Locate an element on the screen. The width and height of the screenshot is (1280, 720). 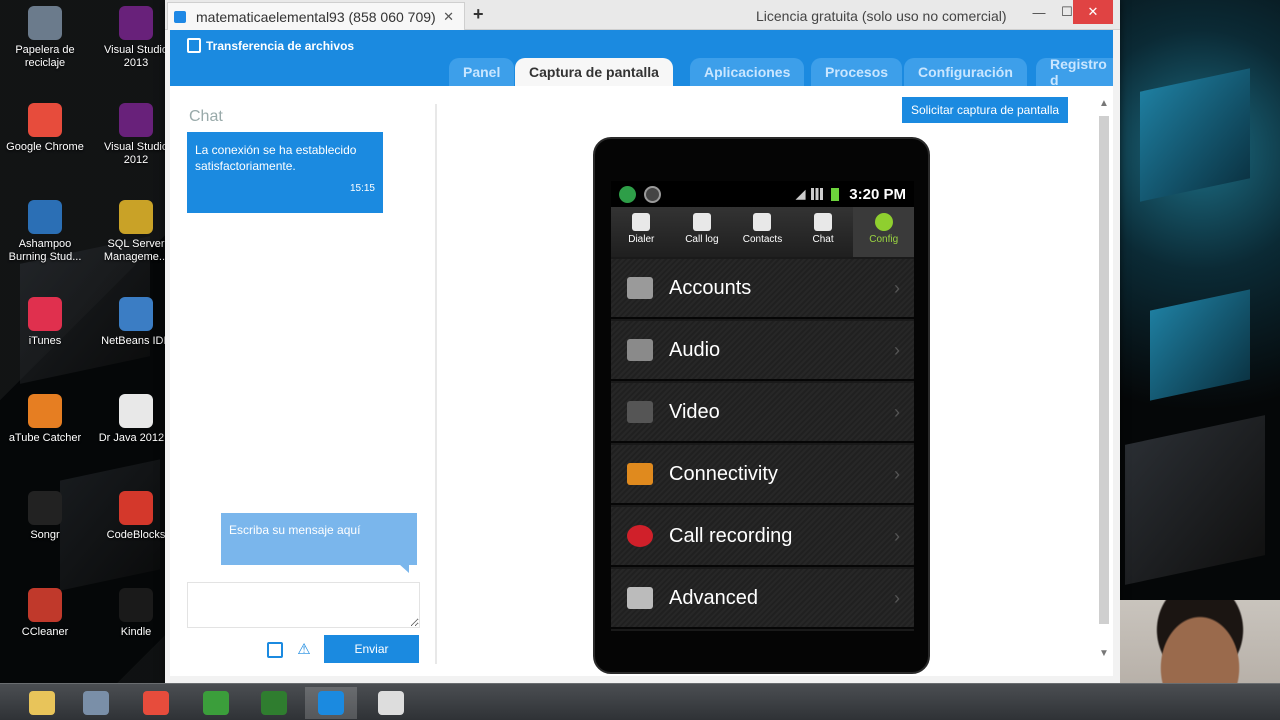
file-explorer-icon is located at coordinates (42, 703).